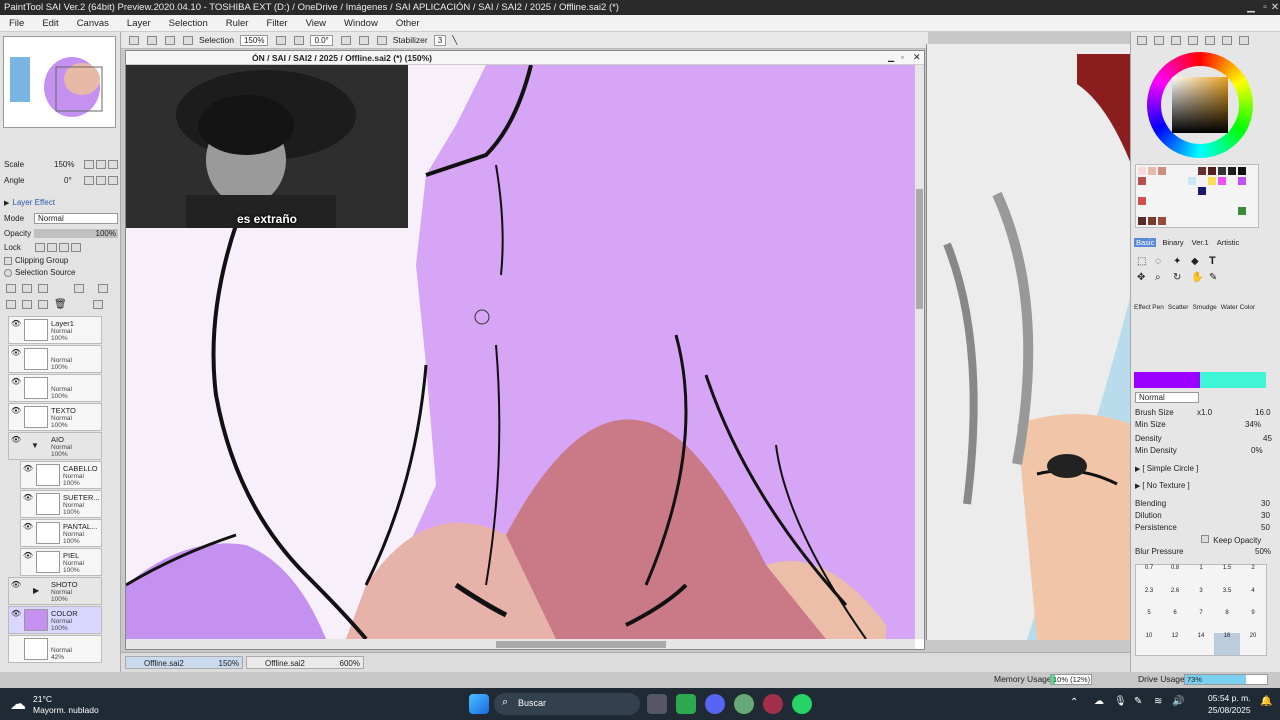 This screenshot has width=1280, height=720. Describe the element at coordinates (1120, 701) in the screenshot. I see `mic-icon: 🎙` at that location.